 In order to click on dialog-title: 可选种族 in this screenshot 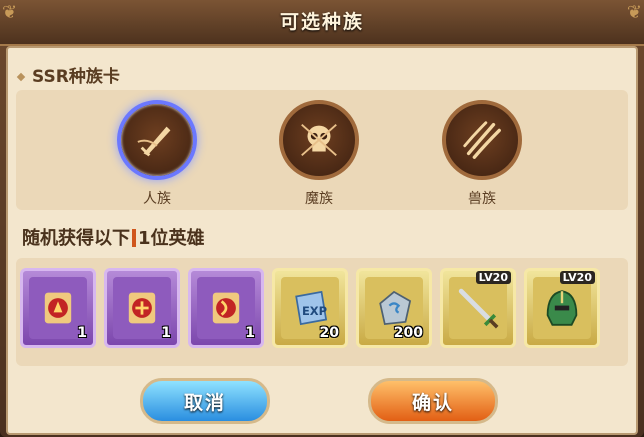, I will do `click(321, 22)`.